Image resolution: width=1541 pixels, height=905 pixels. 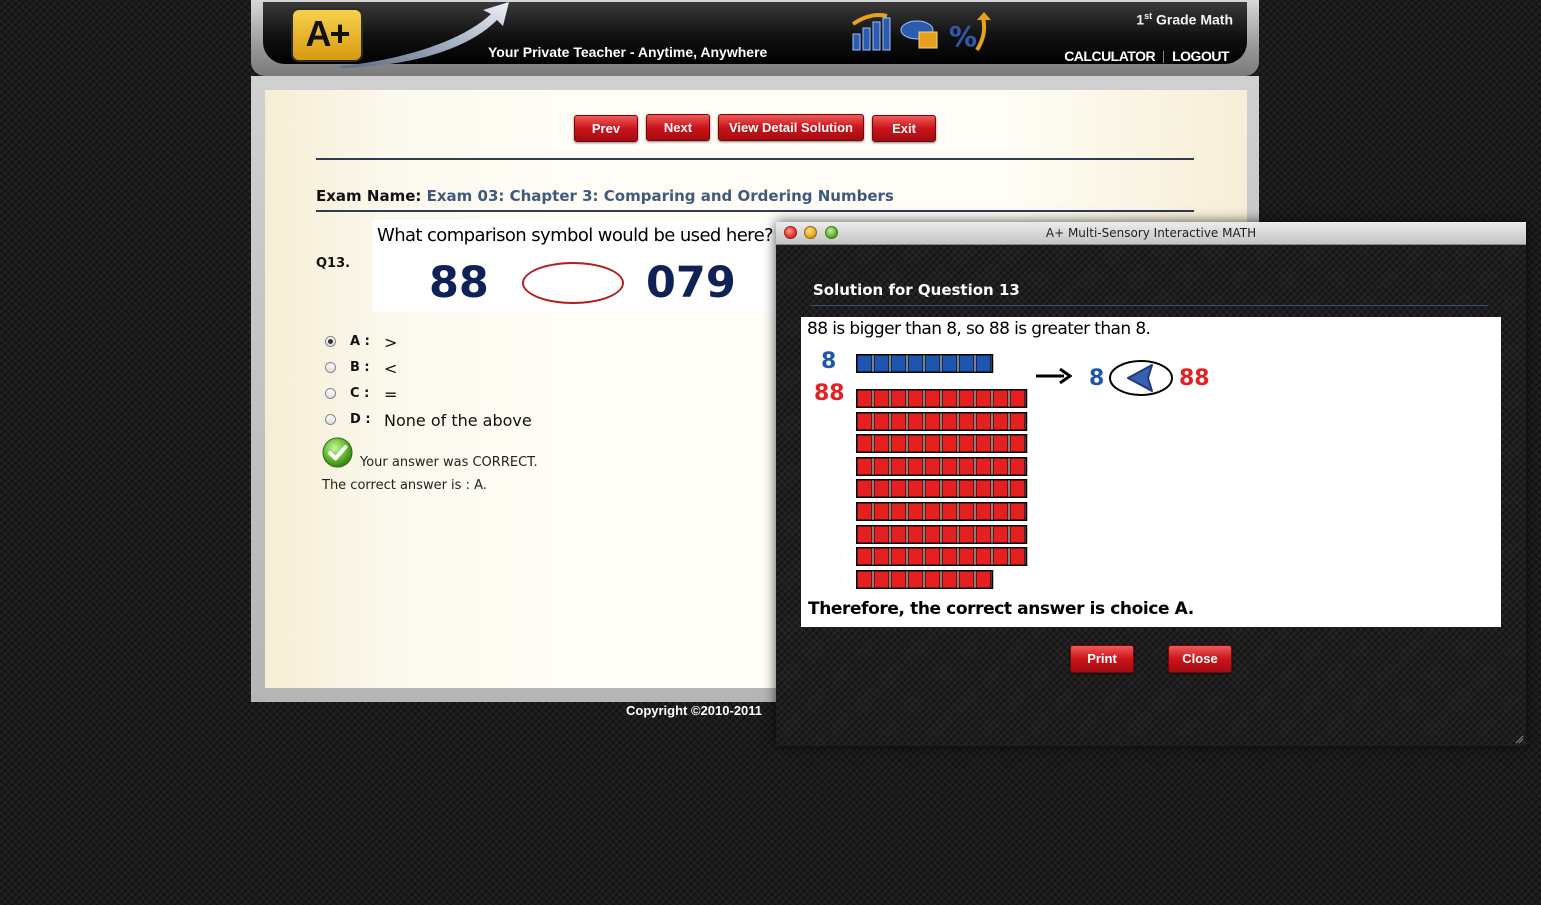 I want to click on left-number: 88, so click(x=459, y=283).